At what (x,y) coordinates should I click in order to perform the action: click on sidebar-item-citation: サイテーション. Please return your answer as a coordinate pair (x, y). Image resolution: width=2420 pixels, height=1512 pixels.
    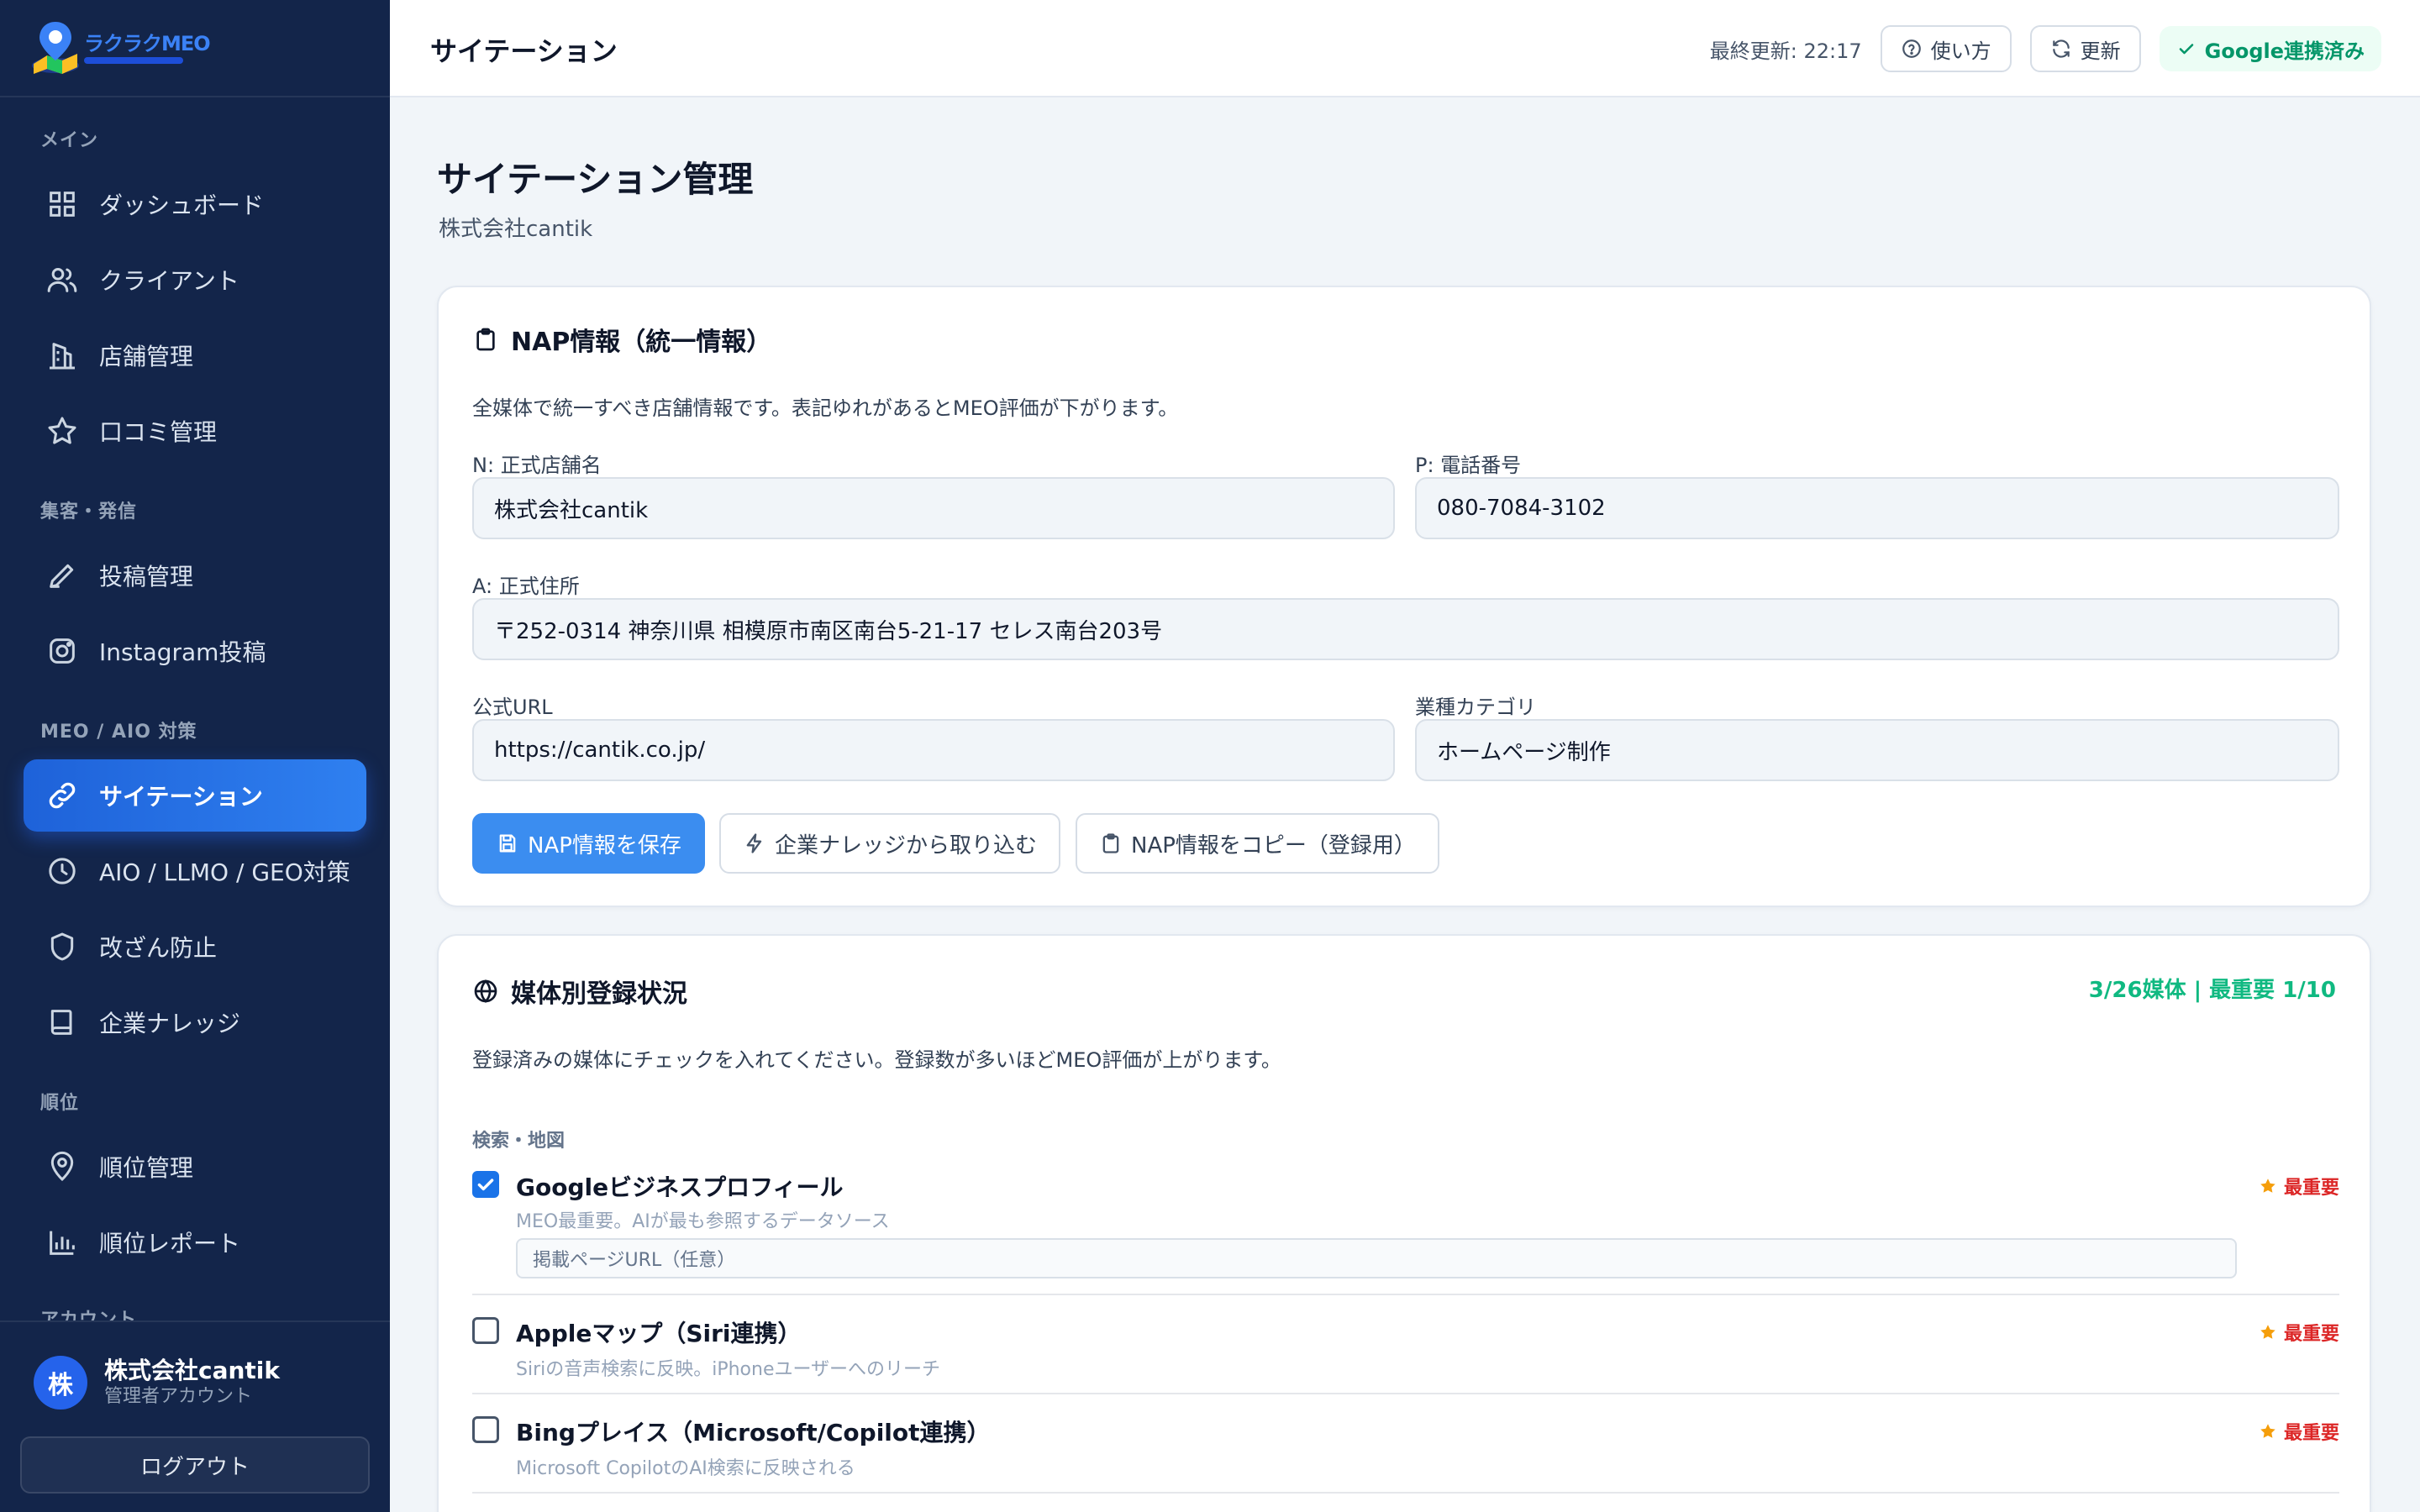
    Looking at the image, I should click on (195, 795).